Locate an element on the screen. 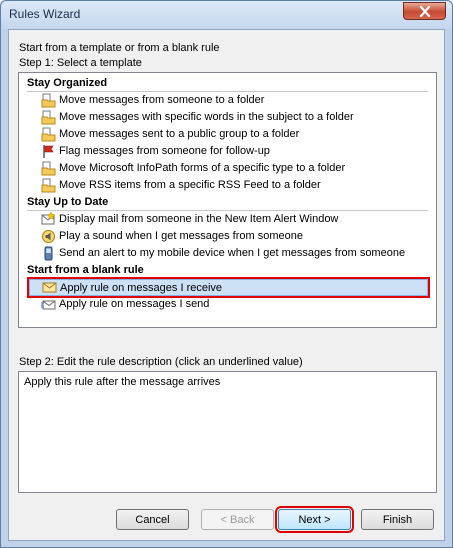 The height and width of the screenshot is (548, 453). template-item: Move messages from someone to a folder is located at coordinates (227, 100).